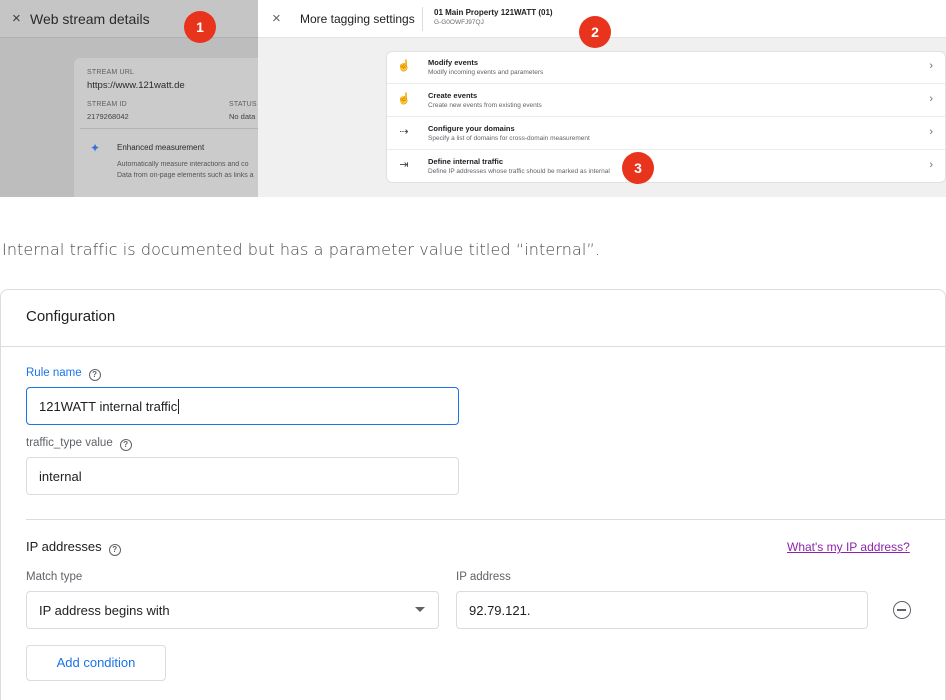 The image size is (946, 700). What do you see at coordinates (471, 128) in the screenshot?
I see `menu-item-title: Configure your domains` at bounding box center [471, 128].